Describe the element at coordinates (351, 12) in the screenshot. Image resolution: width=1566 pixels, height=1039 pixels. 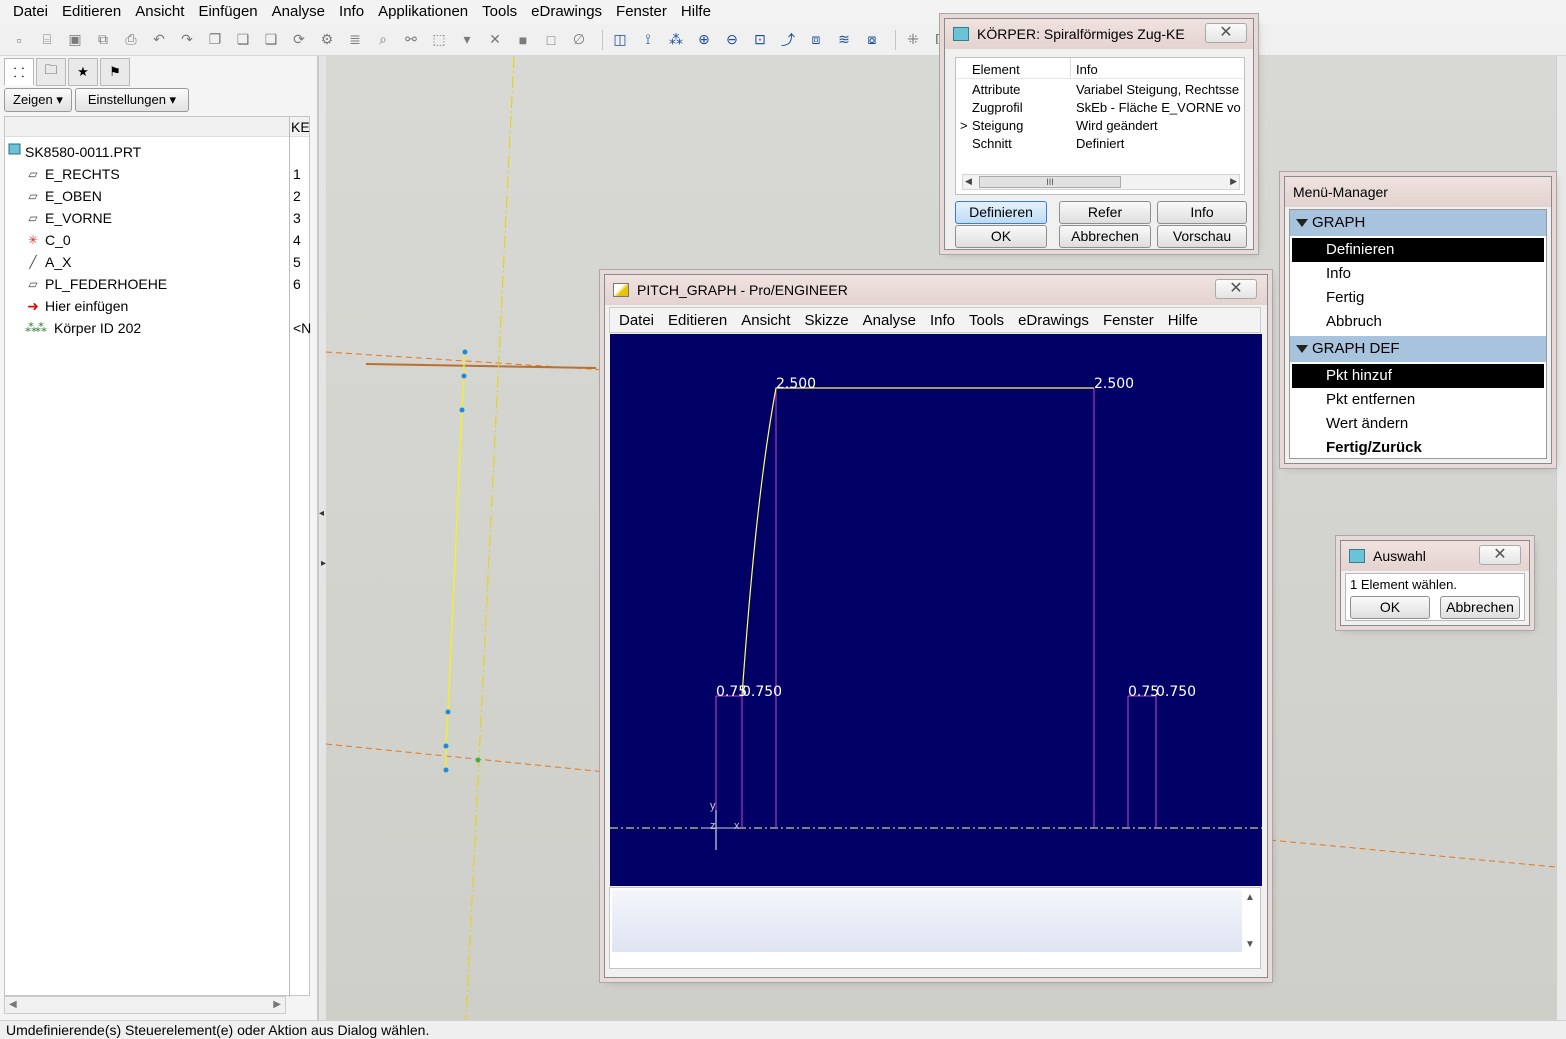
I see `menu-info: Info` at that location.